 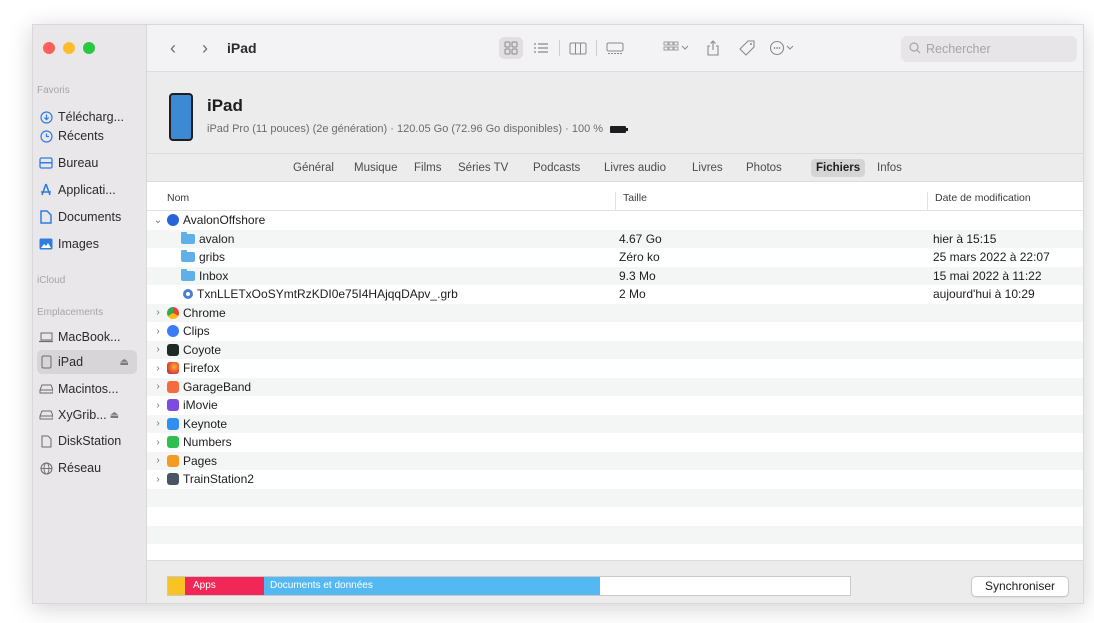 I want to click on sidebar-item-label: Images, so click(x=78, y=244).